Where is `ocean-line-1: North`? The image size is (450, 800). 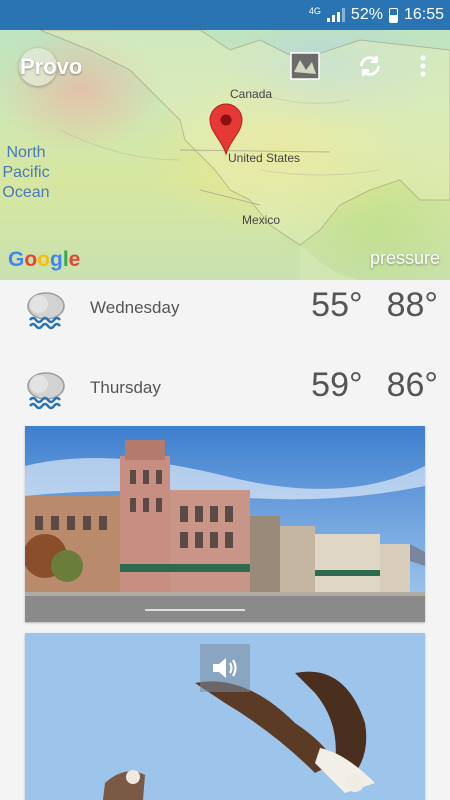 ocean-line-1: North is located at coordinates (26, 152).